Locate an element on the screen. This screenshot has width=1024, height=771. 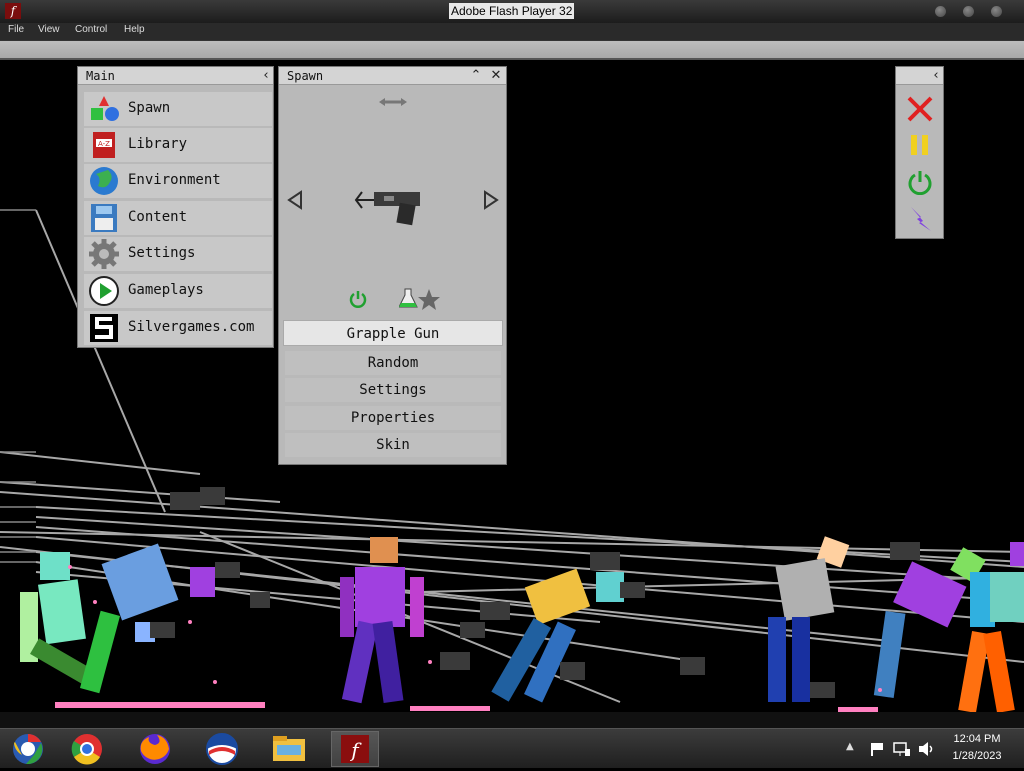
control-panel-header: ‹ is located at coordinates (919, 76).